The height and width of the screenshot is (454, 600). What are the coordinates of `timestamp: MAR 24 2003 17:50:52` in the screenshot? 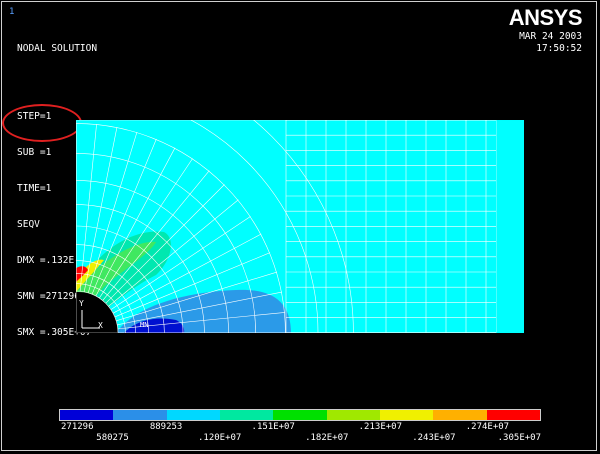 It's located at (550, 43).